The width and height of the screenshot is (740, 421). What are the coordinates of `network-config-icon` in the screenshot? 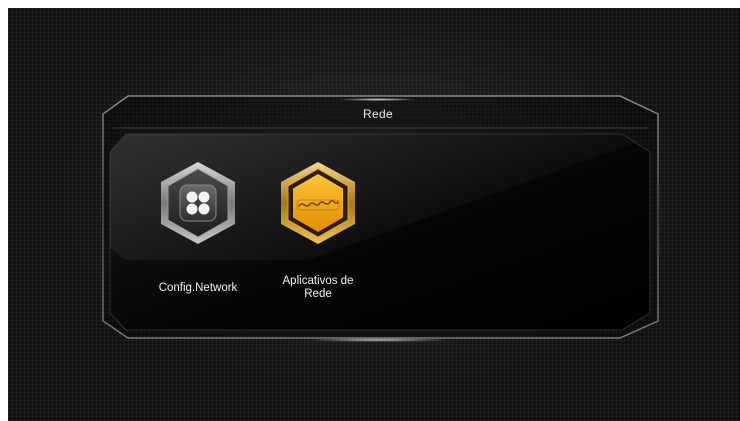 It's located at (198, 203).